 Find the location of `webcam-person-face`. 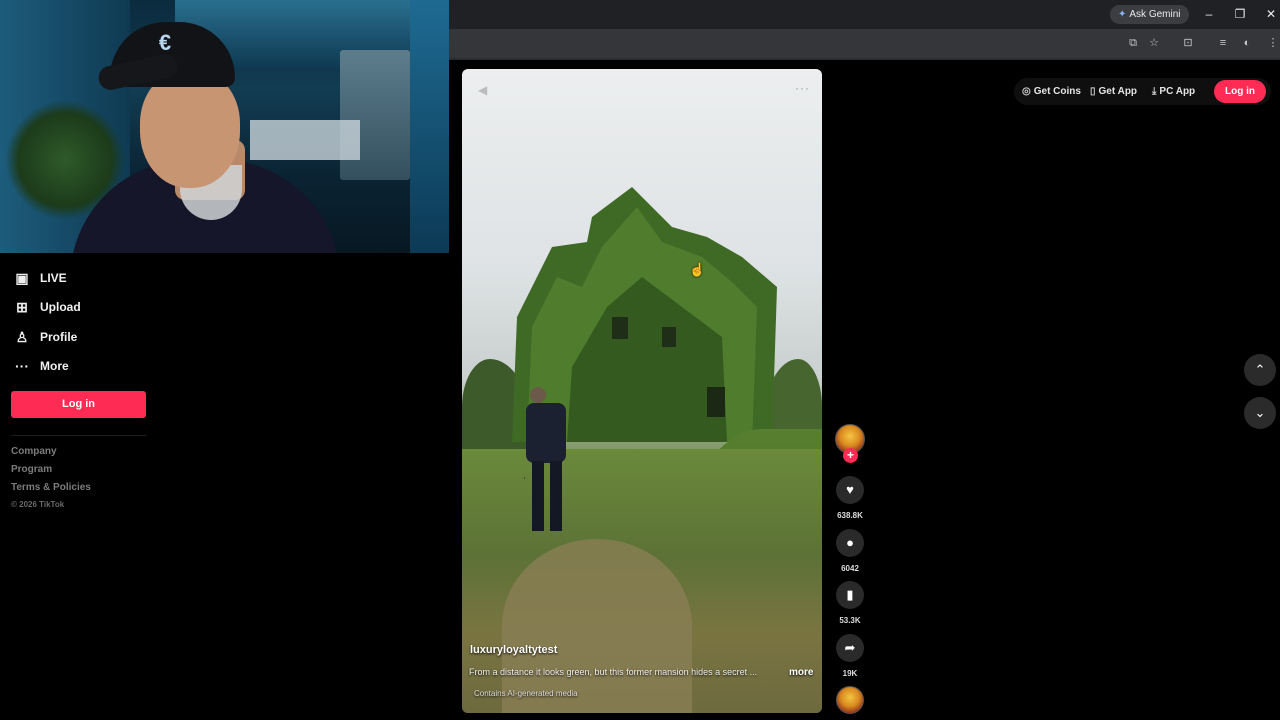

webcam-person-face is located at coordinates (190, 129).